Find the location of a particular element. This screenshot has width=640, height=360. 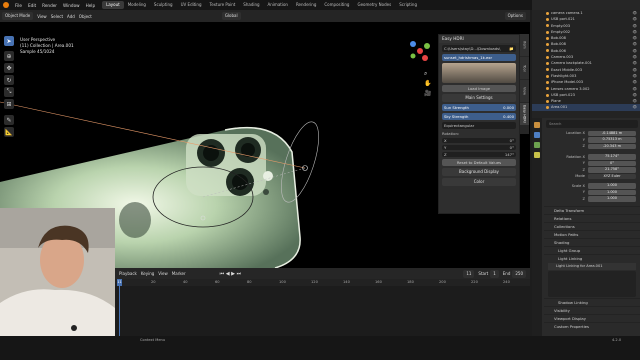

outliner-row: Area.001 👁 is located at coordinates (586, 107).